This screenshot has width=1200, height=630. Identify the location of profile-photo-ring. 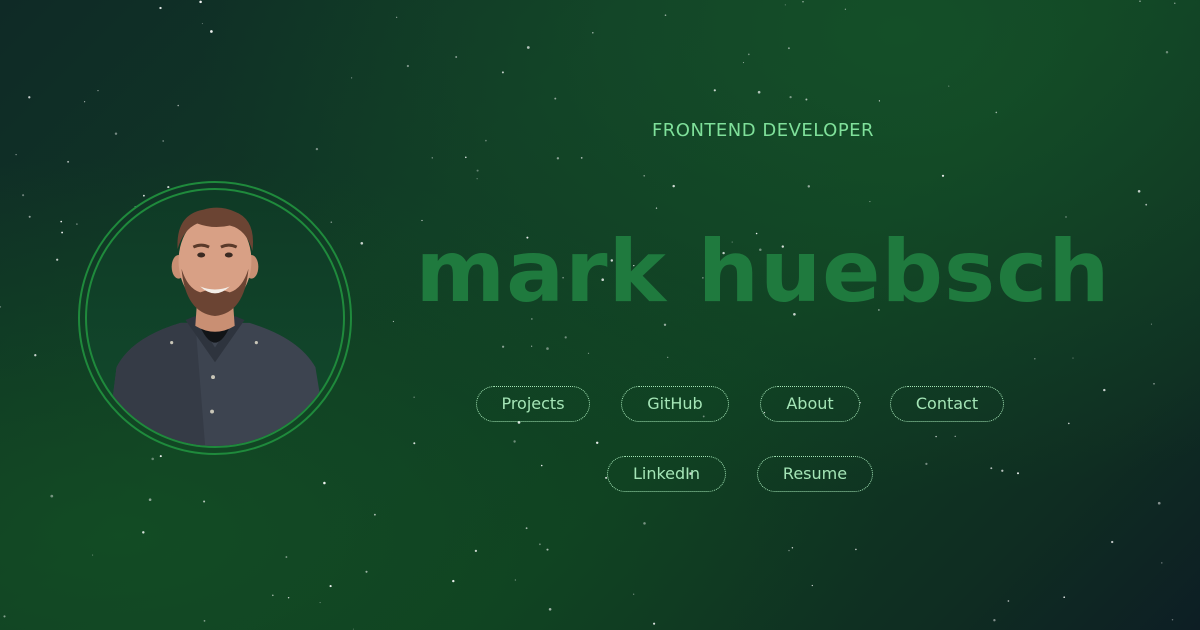
(215, 318).